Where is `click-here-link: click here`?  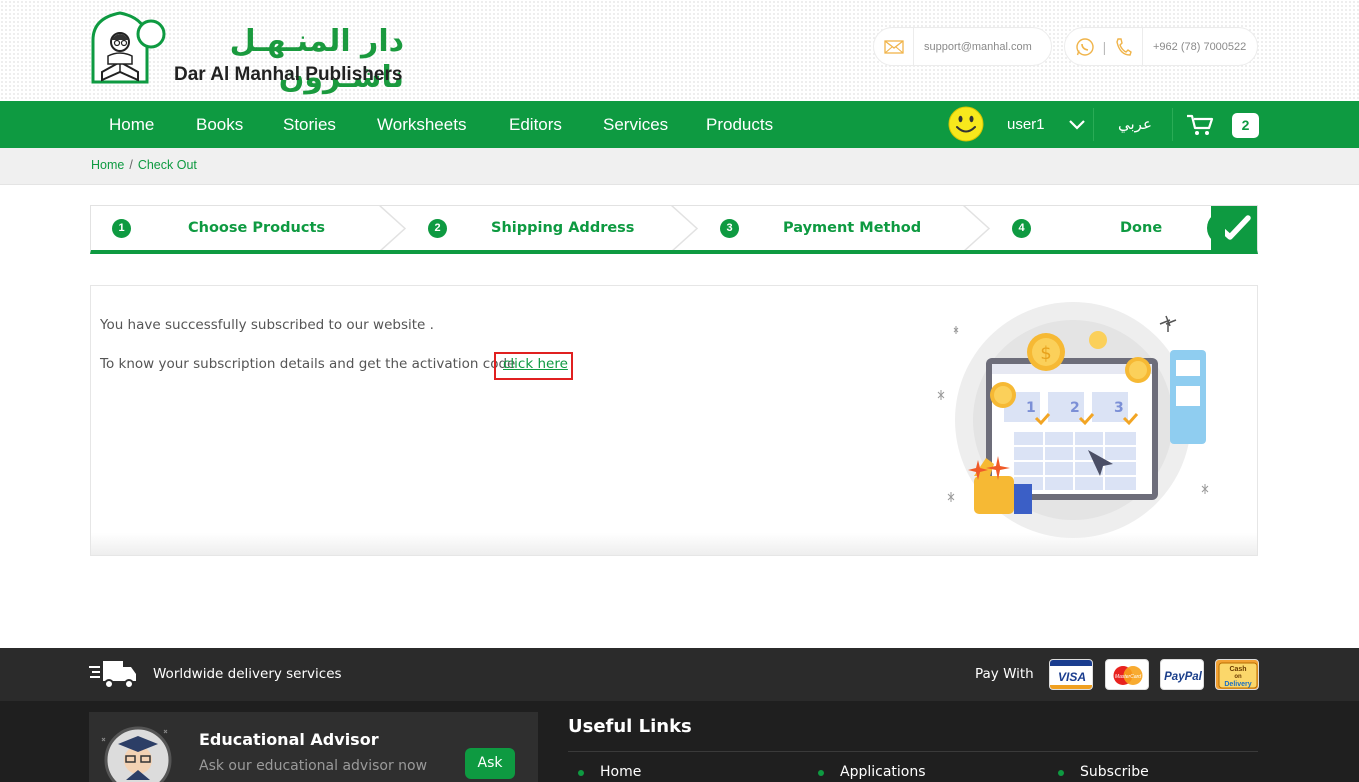
click-here-link: click here is located at coordinates (535, 364).